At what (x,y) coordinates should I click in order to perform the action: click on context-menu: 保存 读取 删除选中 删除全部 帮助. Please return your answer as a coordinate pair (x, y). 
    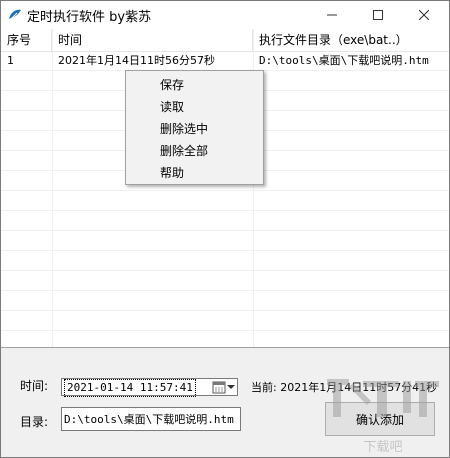
    Looking at the image, I should click on (194, 127).